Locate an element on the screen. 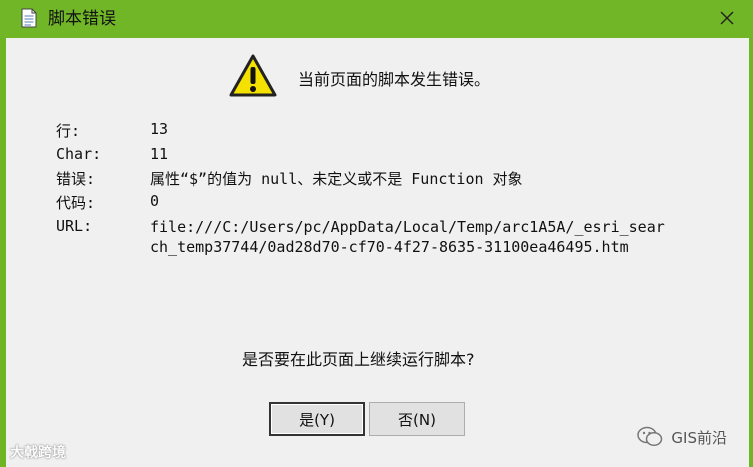  watermark-right: GIS前沿 is located at coordinates (682, 437).